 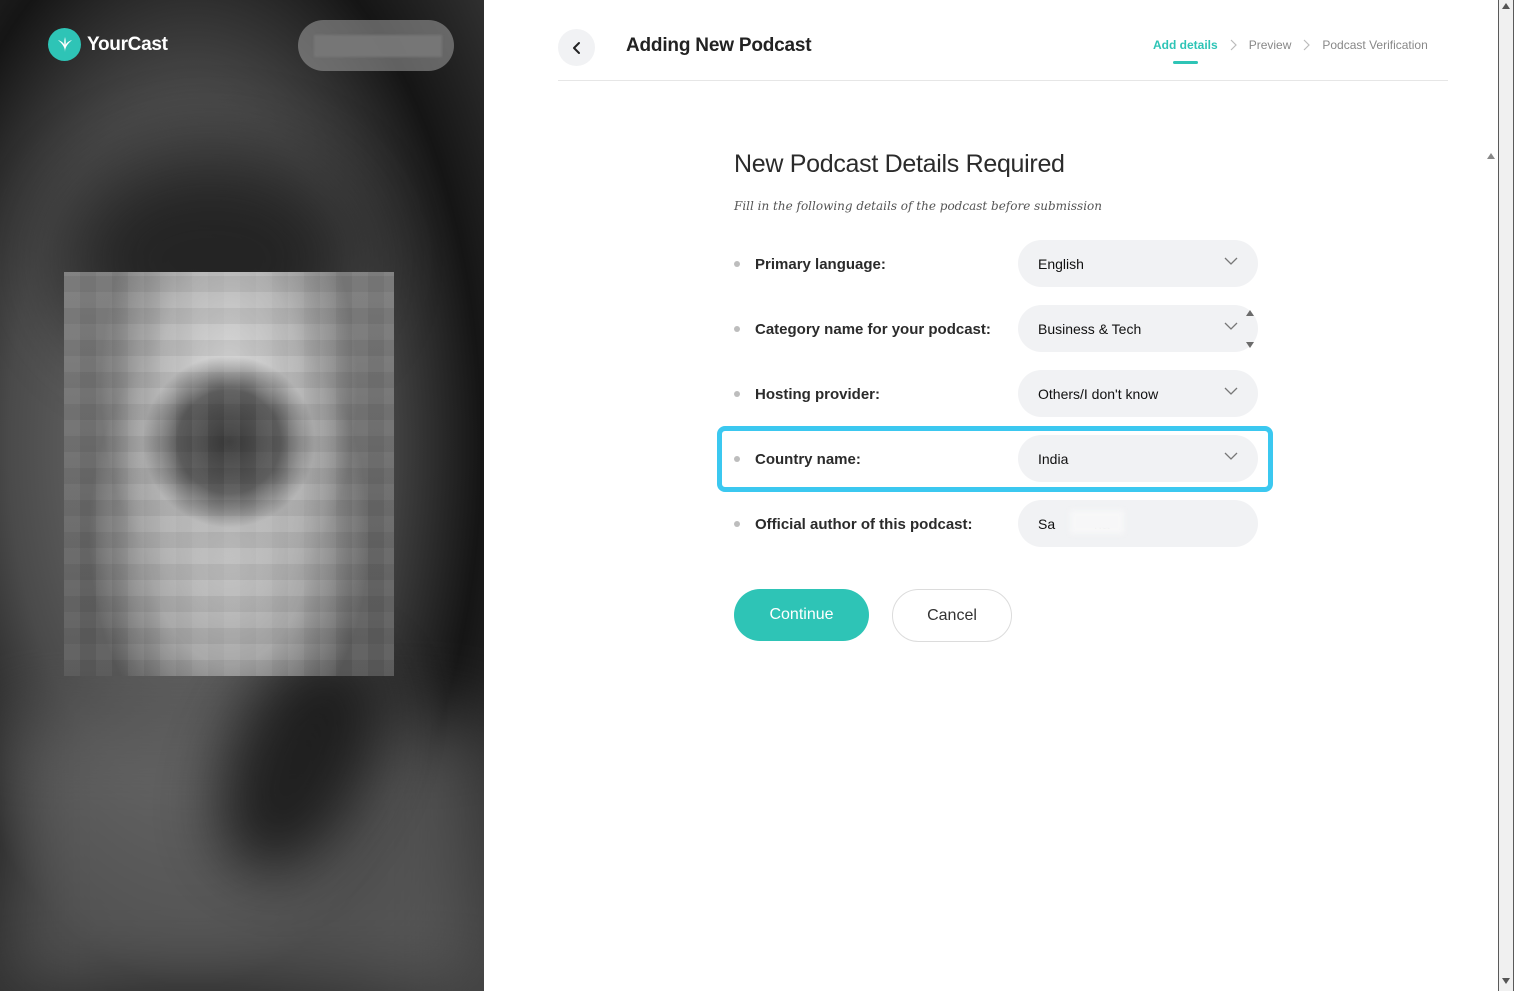 I want to click on scrollbar-thumb, so click(x=1506, y=495).